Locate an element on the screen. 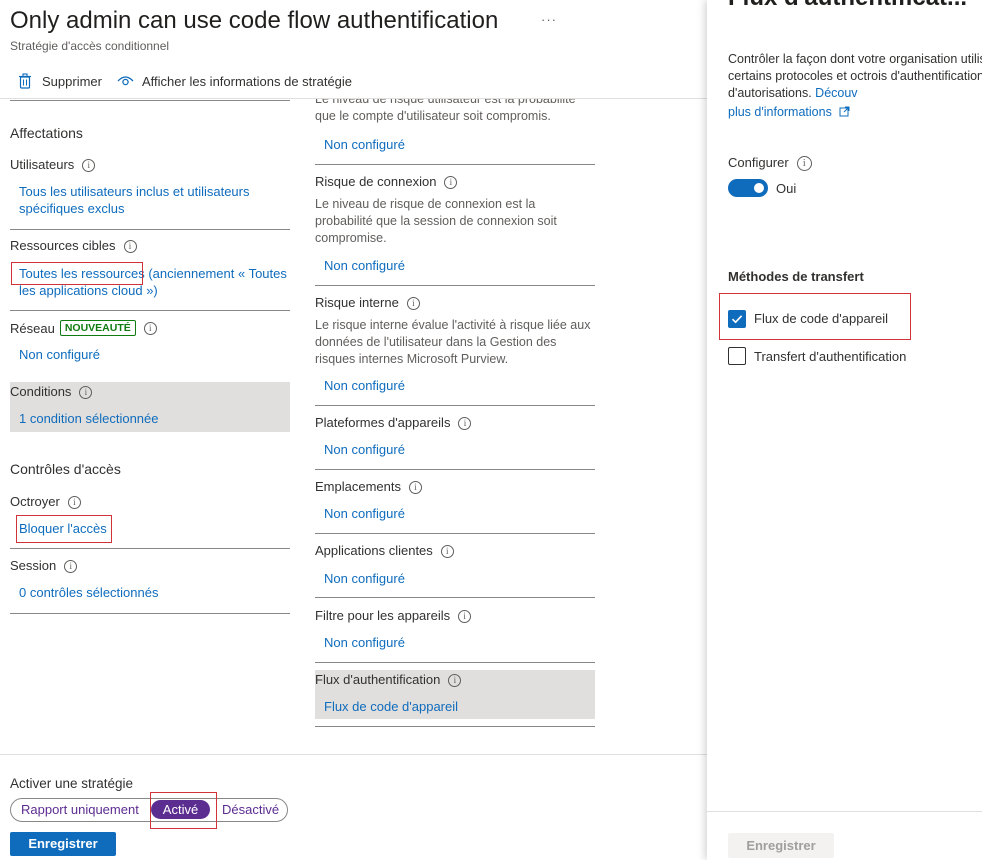 This screenshot has width=982, height=860. device-filter-label: Filtre pour les appareils i is located at coordinates (393, 615).